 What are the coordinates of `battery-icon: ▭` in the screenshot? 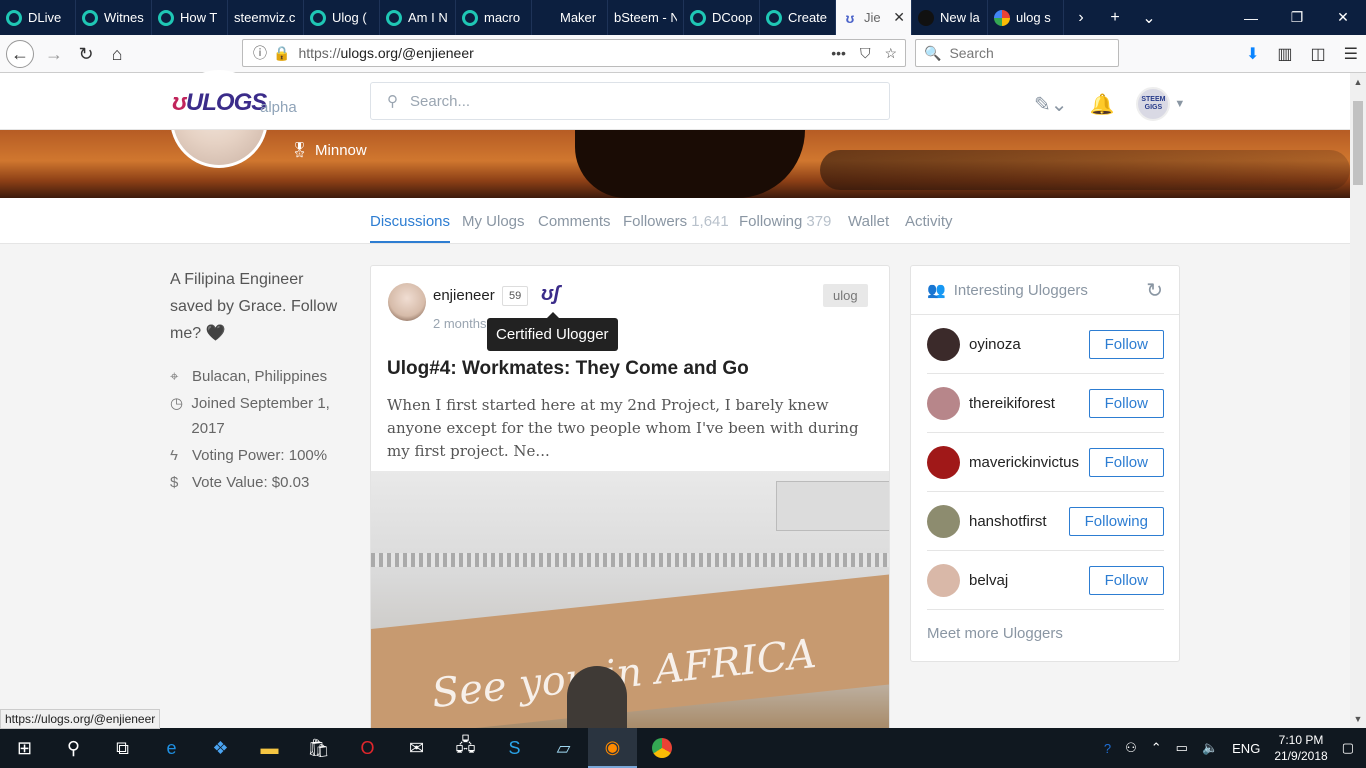 It's located at (1182, 748).